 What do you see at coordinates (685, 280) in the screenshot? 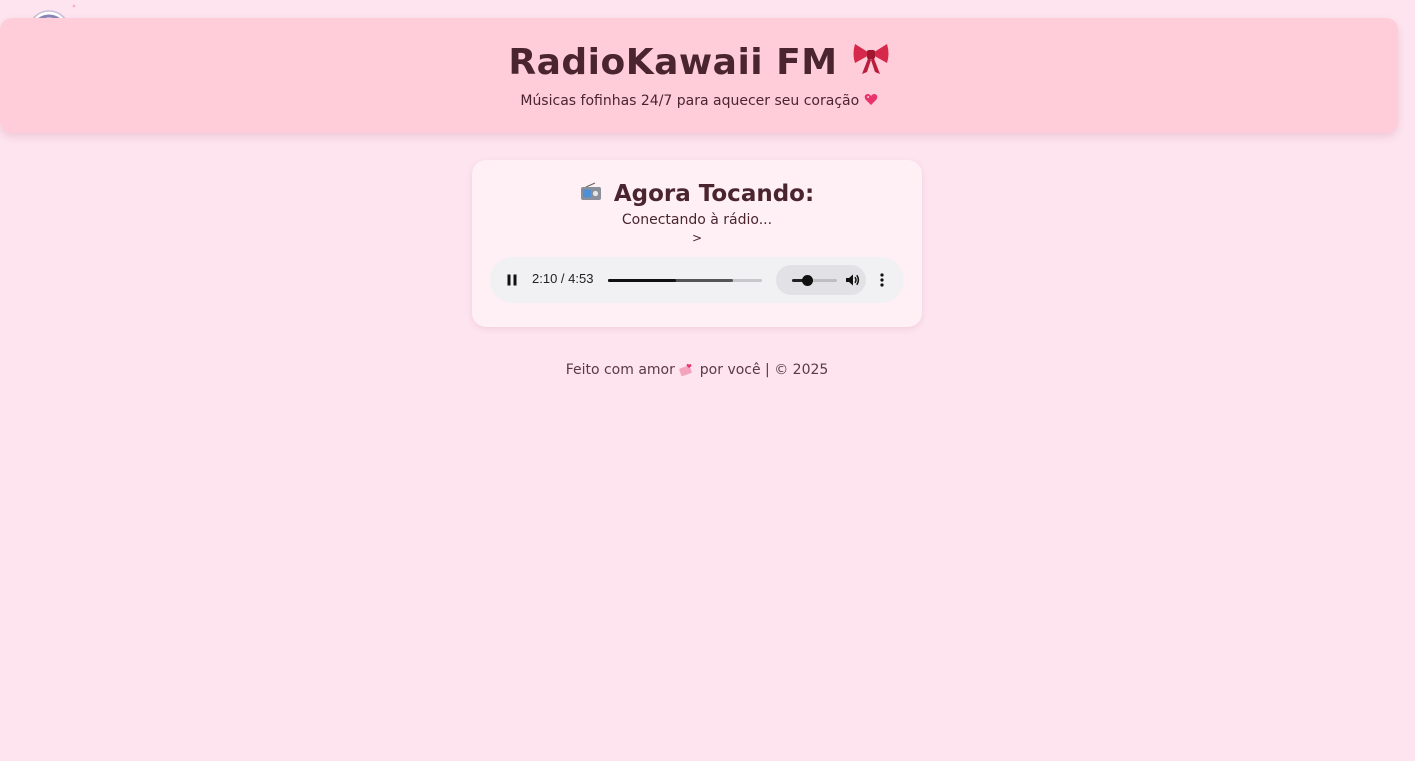
I see `seek-bar` at bounding box center [685, 280].